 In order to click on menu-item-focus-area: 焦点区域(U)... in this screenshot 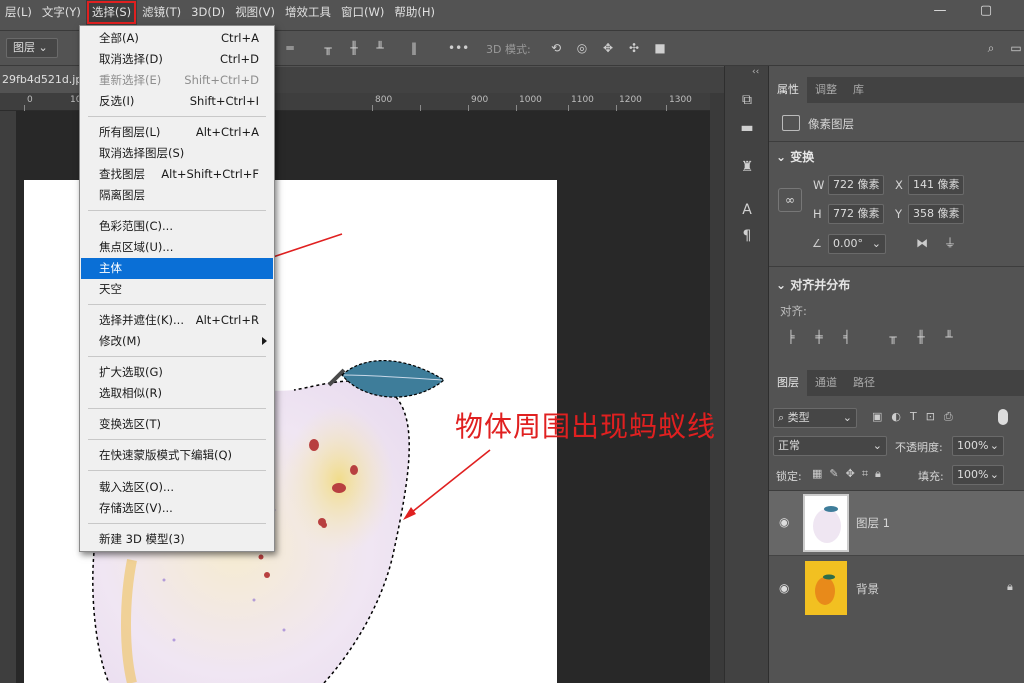, I will do `click(177, 247)`.